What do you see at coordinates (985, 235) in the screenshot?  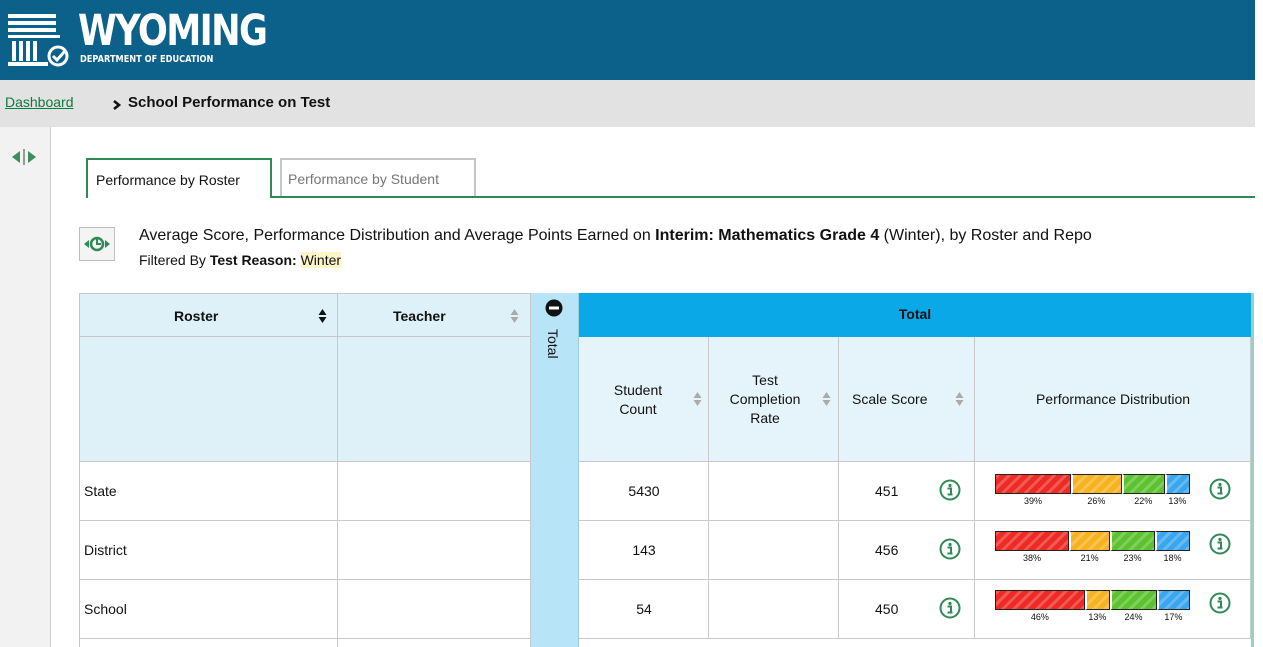 I see `description-suffix: (Winter), by Roster and Repo` at bounding box center [985, 235].